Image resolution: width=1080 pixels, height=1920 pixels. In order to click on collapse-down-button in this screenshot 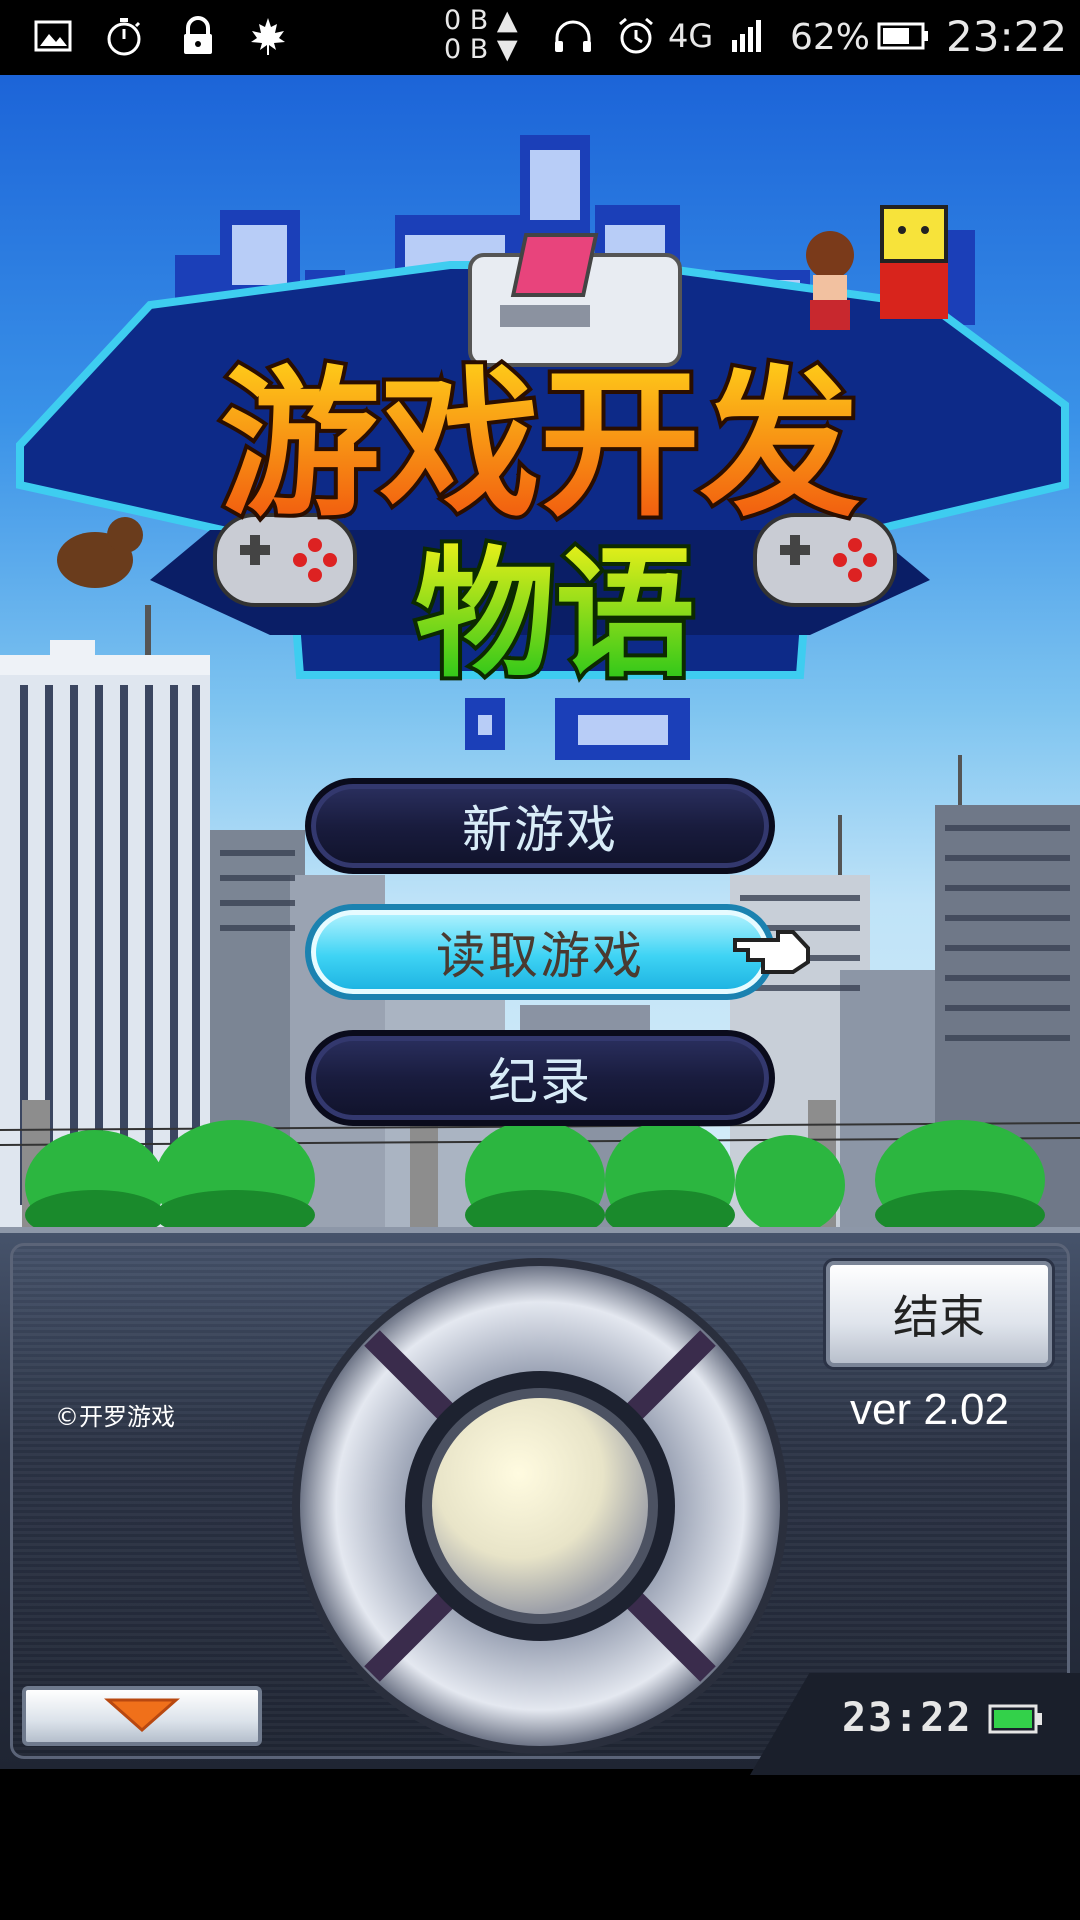, I will do `click(142, 1716)`.